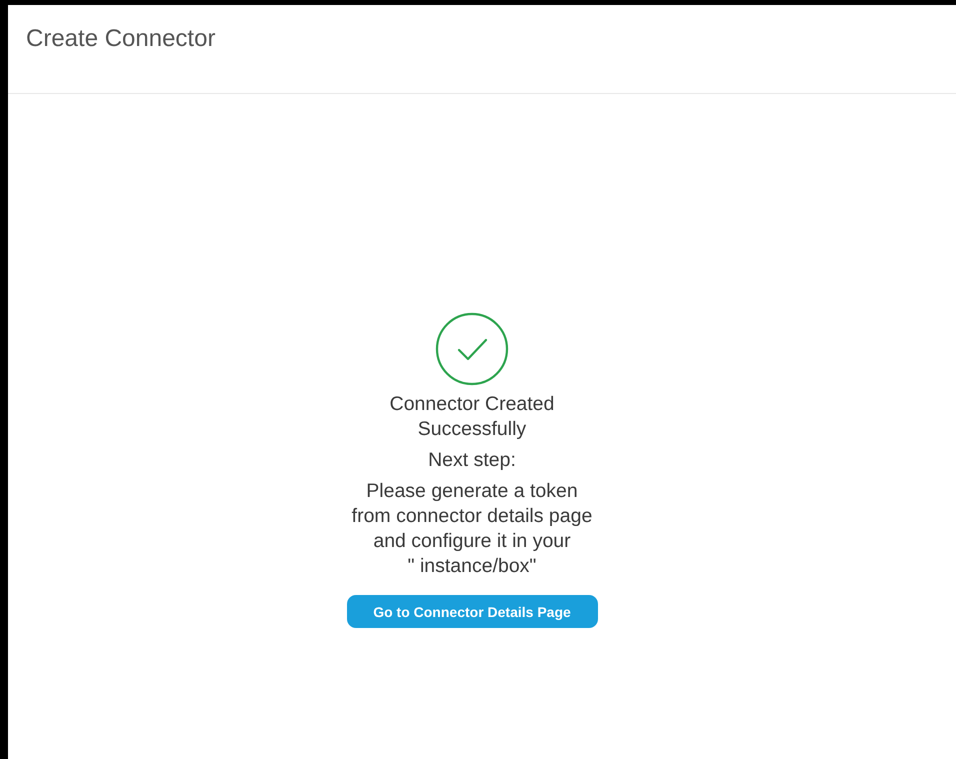 This screenshot has width=956, height=759. What do you see at coordinates (472, 460) in the screenshot?
I see `next-step-label: Next step:` at bounding box center [472, 460].